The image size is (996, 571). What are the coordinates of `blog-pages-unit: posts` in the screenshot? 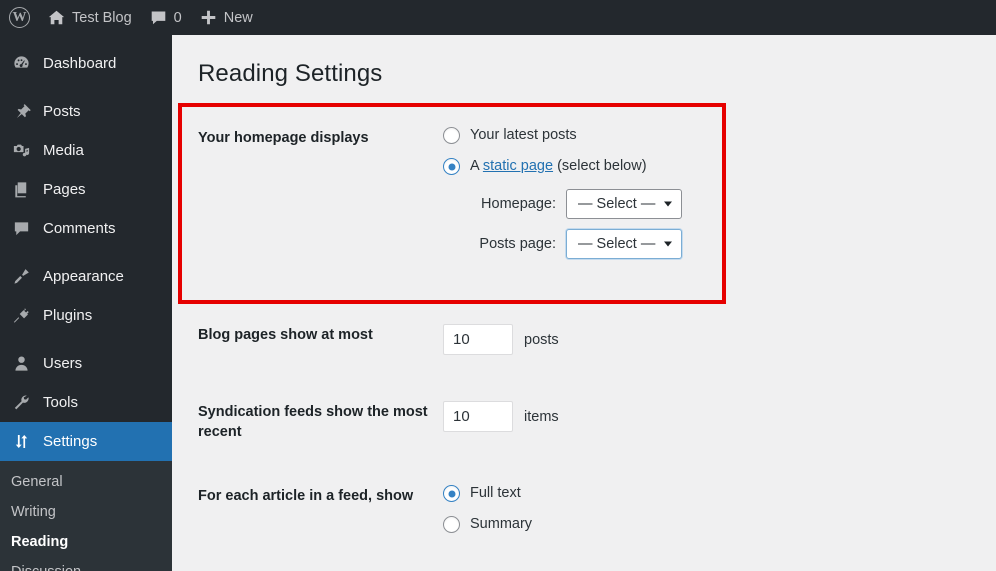 It's located at (541, 339).